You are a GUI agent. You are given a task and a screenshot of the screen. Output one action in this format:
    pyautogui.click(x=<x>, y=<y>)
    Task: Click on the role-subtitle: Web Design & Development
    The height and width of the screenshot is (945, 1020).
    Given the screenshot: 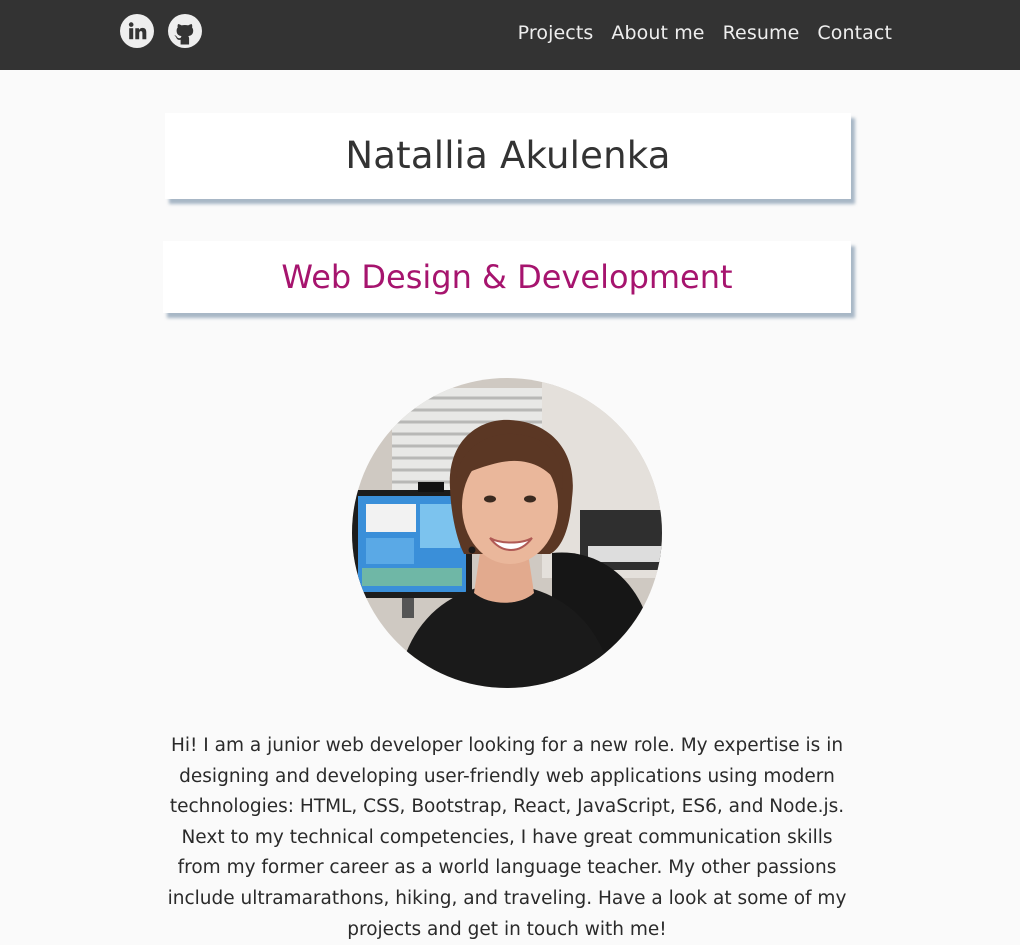 What is the action you would take?
    pyautogui.click(x=507, y=277)
    